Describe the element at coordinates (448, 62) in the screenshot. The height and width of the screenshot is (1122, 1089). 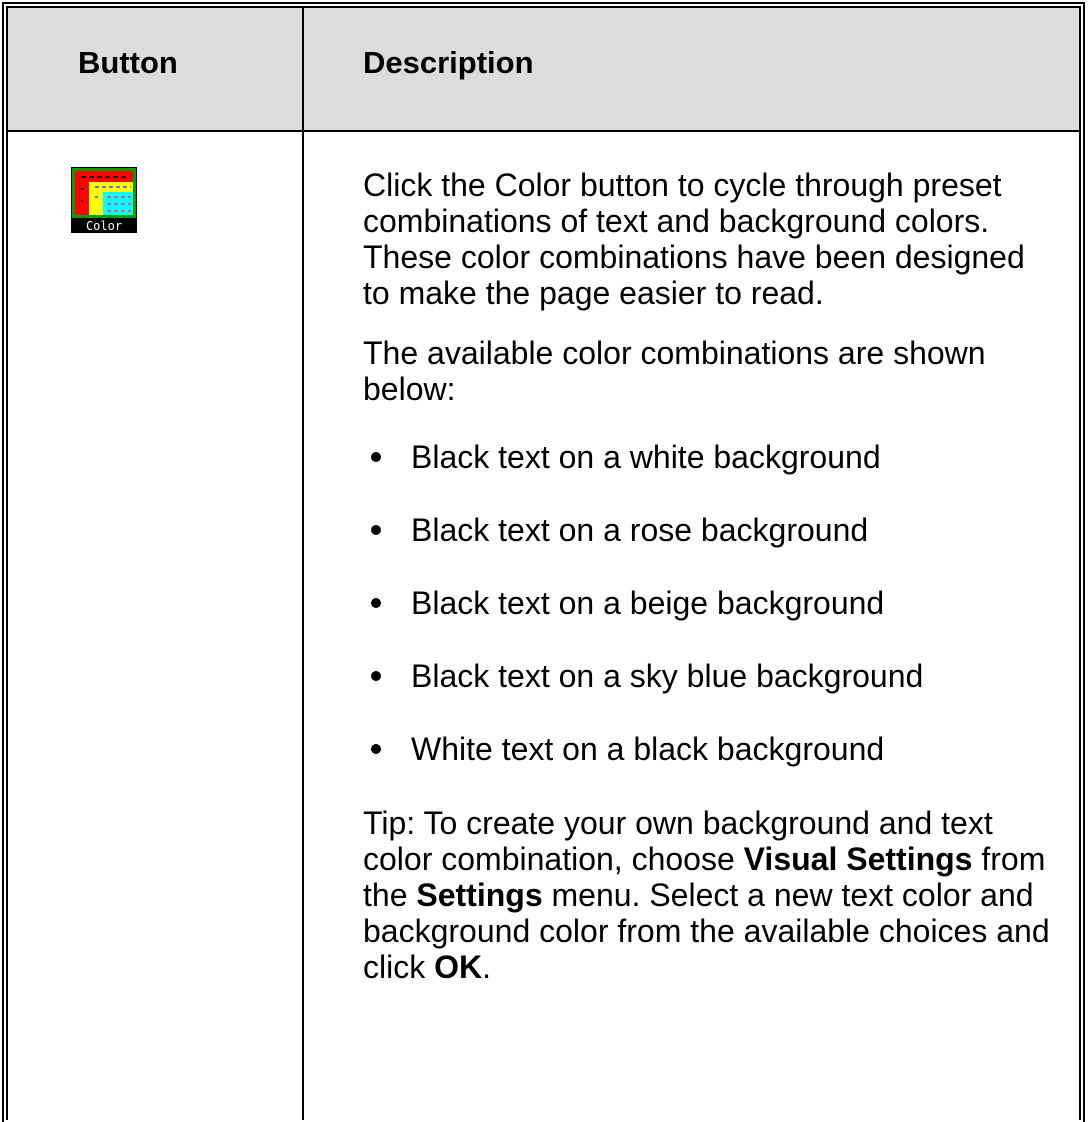
I see `header-description: Description` at that location.